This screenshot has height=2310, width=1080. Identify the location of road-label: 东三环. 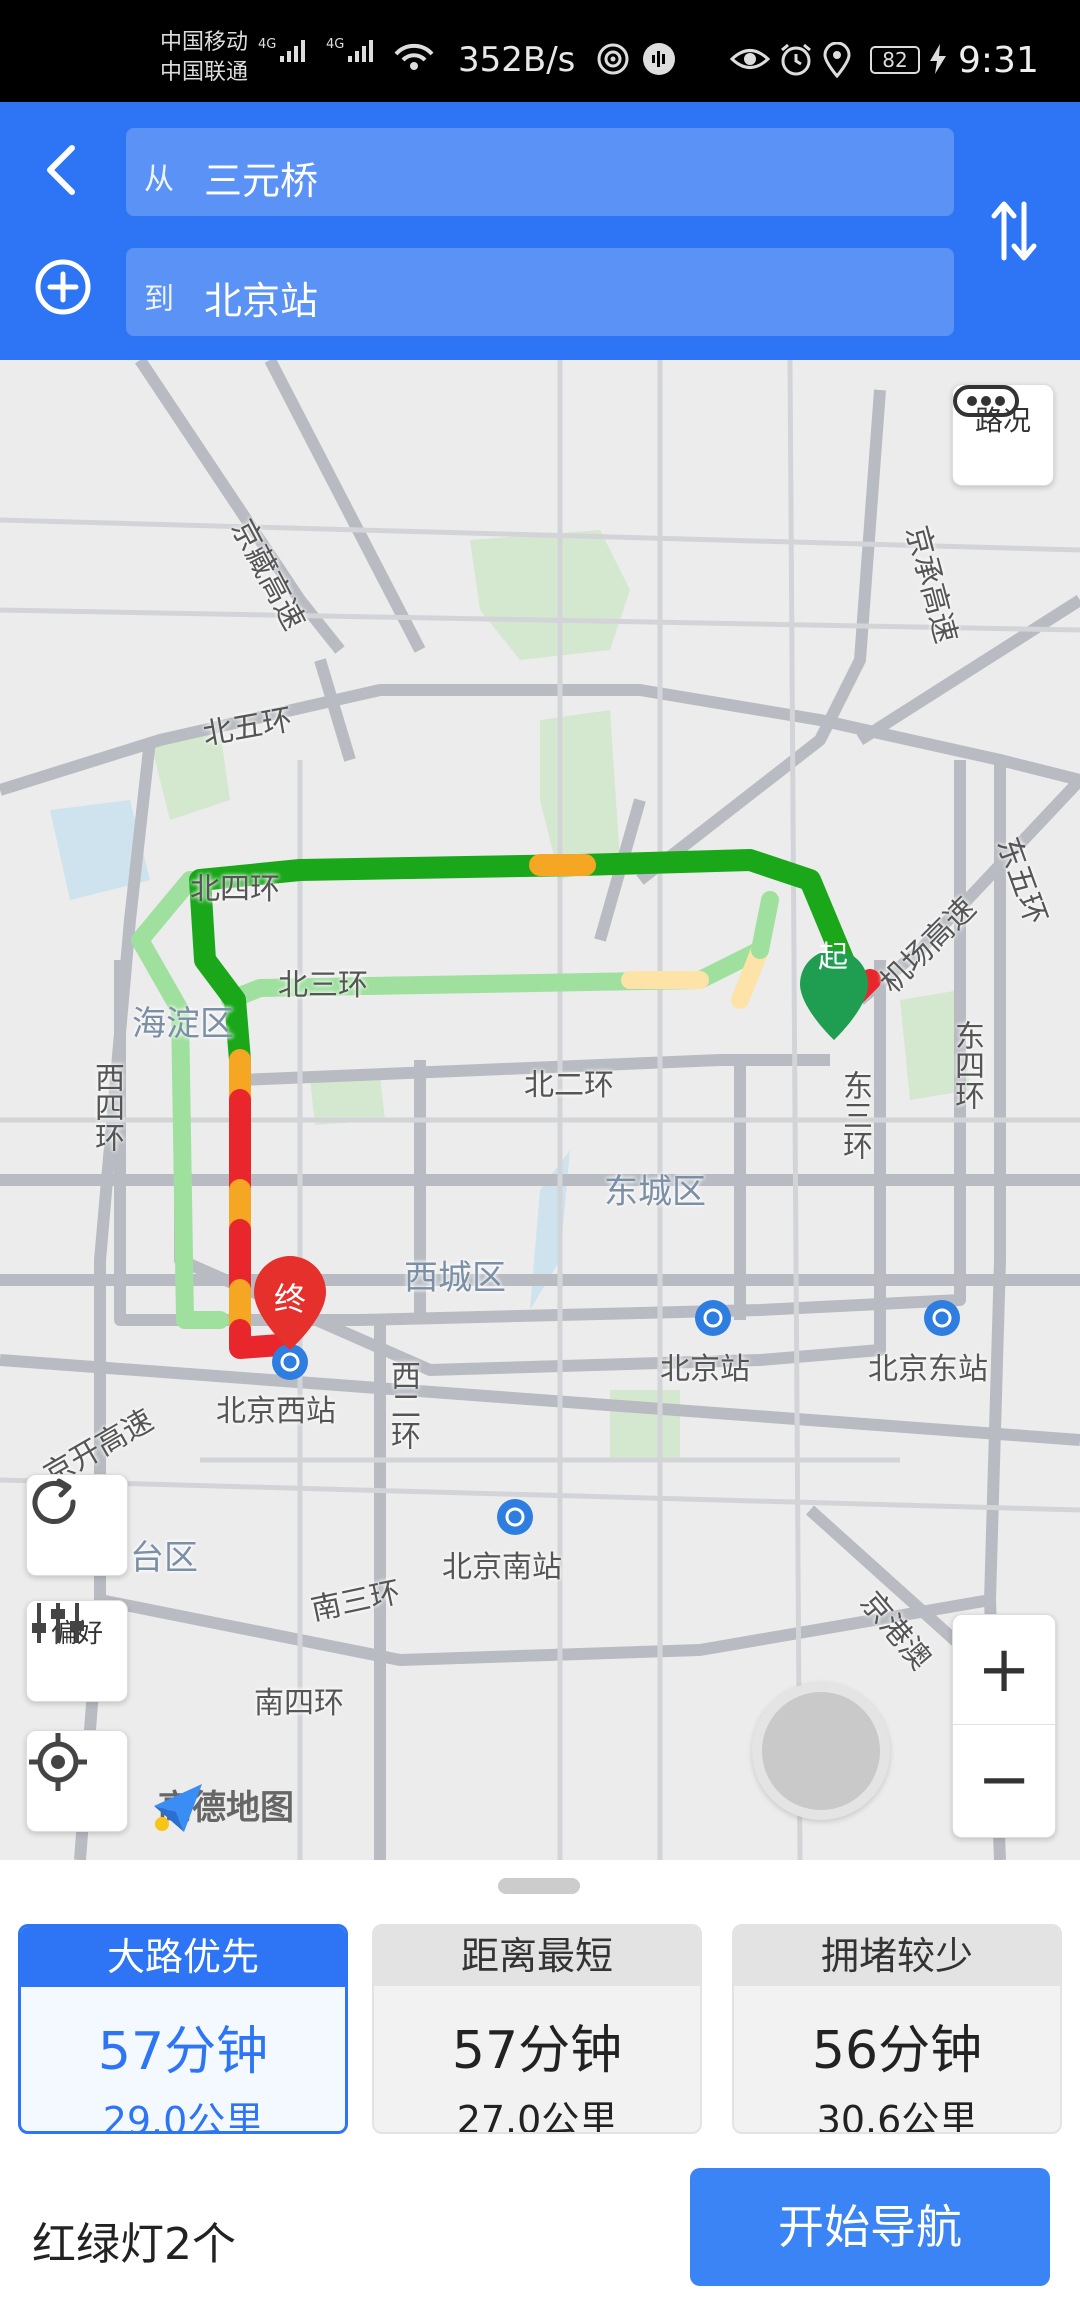
(854, 1115).